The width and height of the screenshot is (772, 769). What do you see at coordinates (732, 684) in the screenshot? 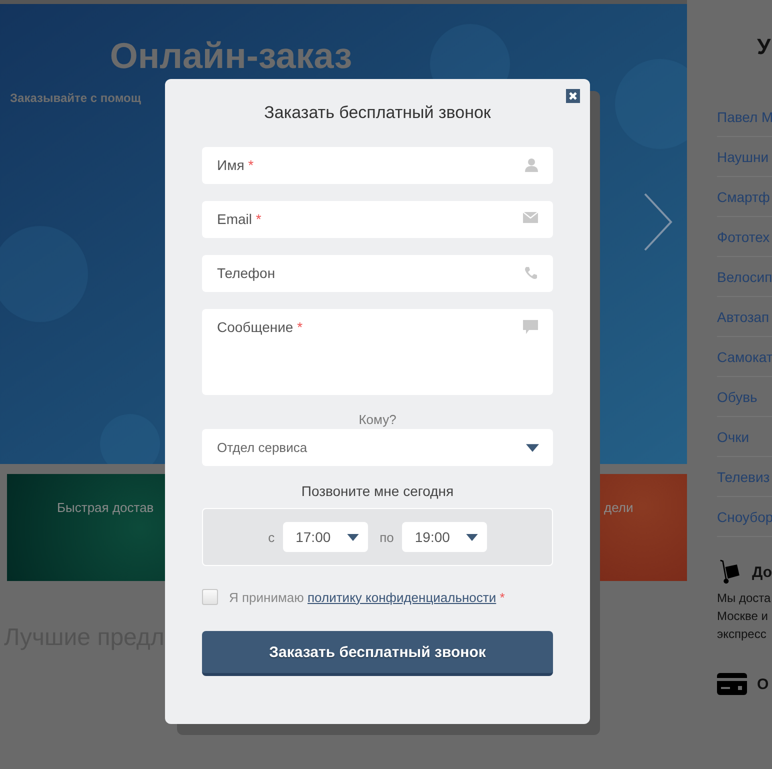
I see `card-icon` at bounding box center [732, 684].